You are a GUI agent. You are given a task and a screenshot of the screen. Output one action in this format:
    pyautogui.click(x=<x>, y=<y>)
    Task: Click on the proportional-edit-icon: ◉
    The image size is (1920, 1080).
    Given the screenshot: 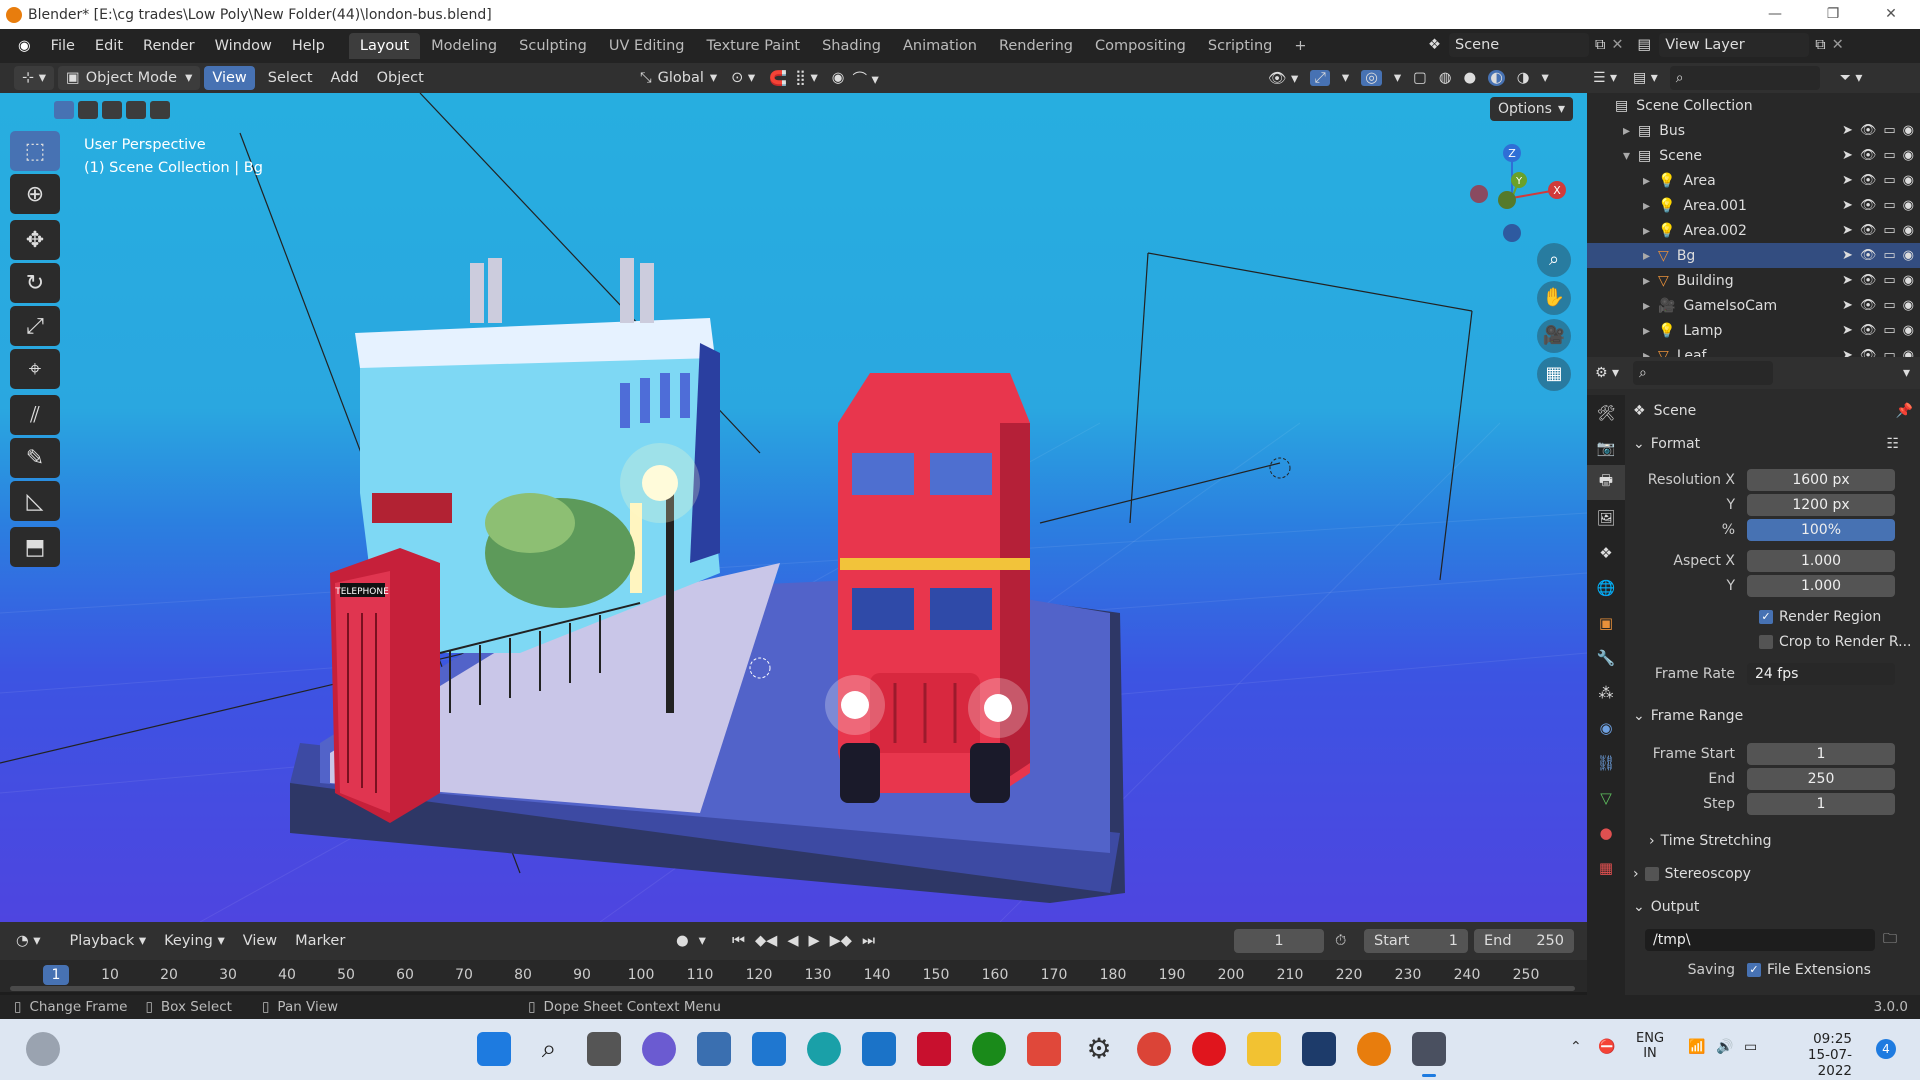 What is the action you would take?
    pyautogui.click(x=838, y=78)
    